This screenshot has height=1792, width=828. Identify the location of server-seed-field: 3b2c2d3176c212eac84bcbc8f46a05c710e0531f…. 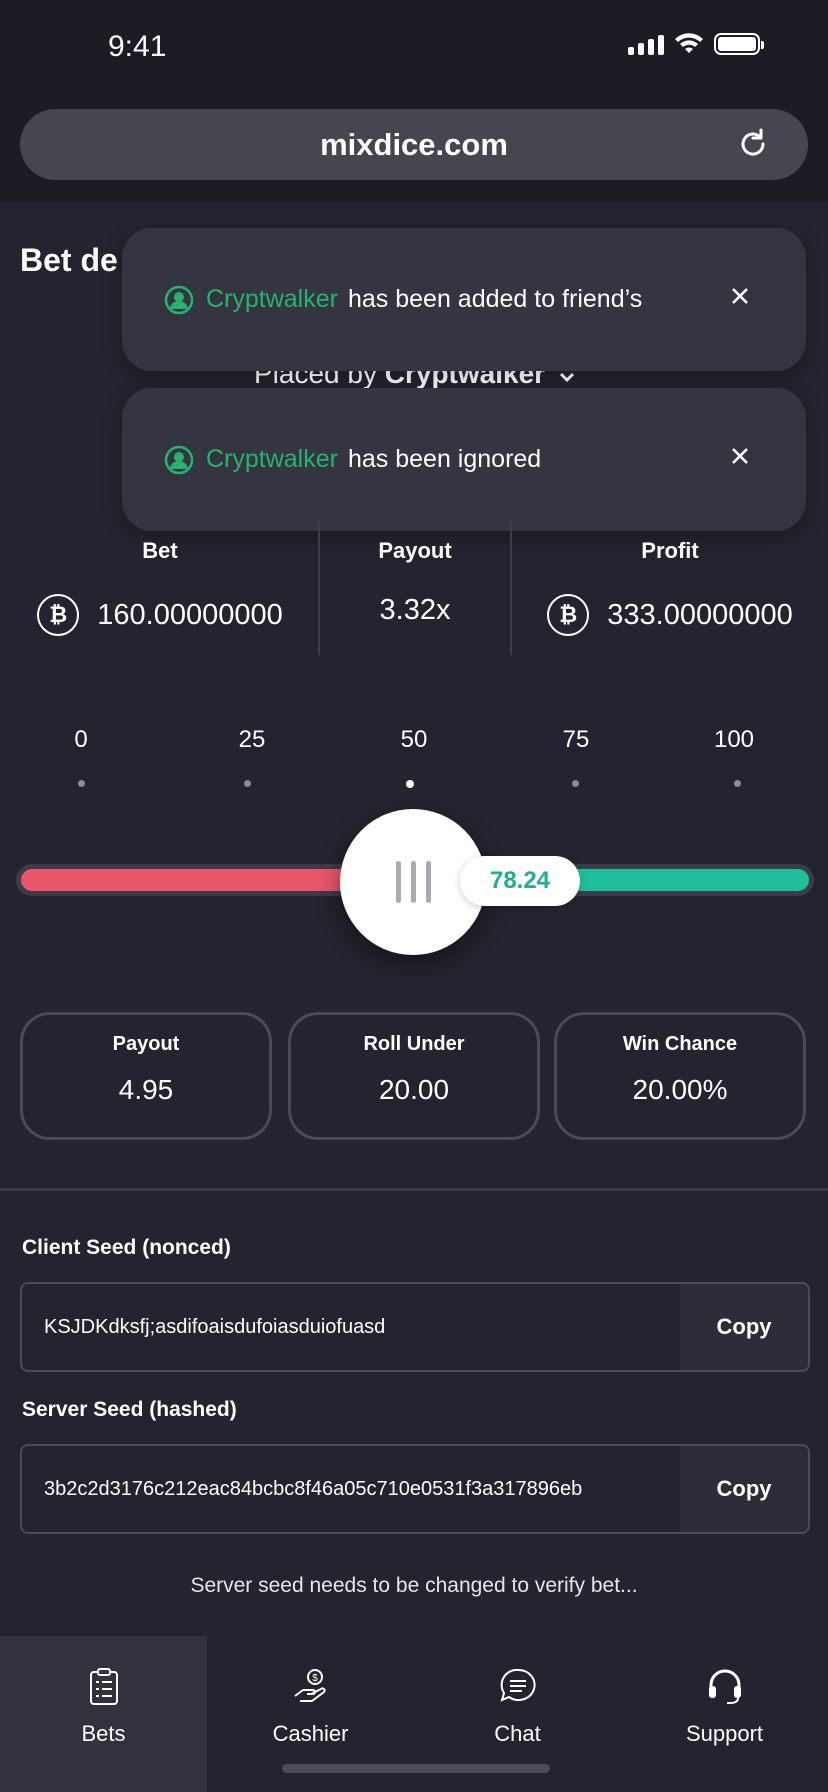
(415, 1489).